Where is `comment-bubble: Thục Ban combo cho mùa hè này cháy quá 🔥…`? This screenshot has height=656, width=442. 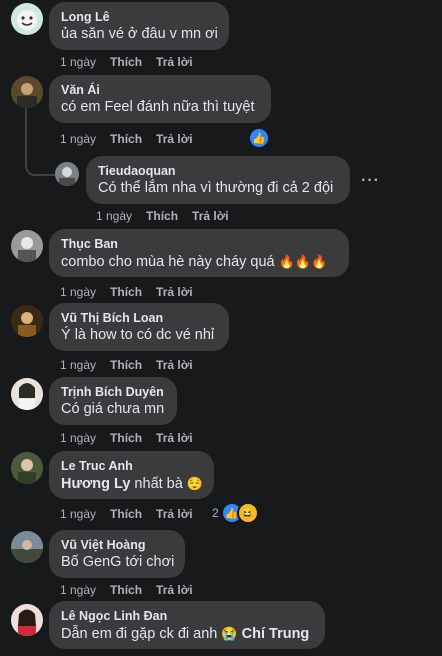 comment-bubble: Thục Ban combo cho mùa hè này cháy quá 🔥… is located at coordinates (199, 253).